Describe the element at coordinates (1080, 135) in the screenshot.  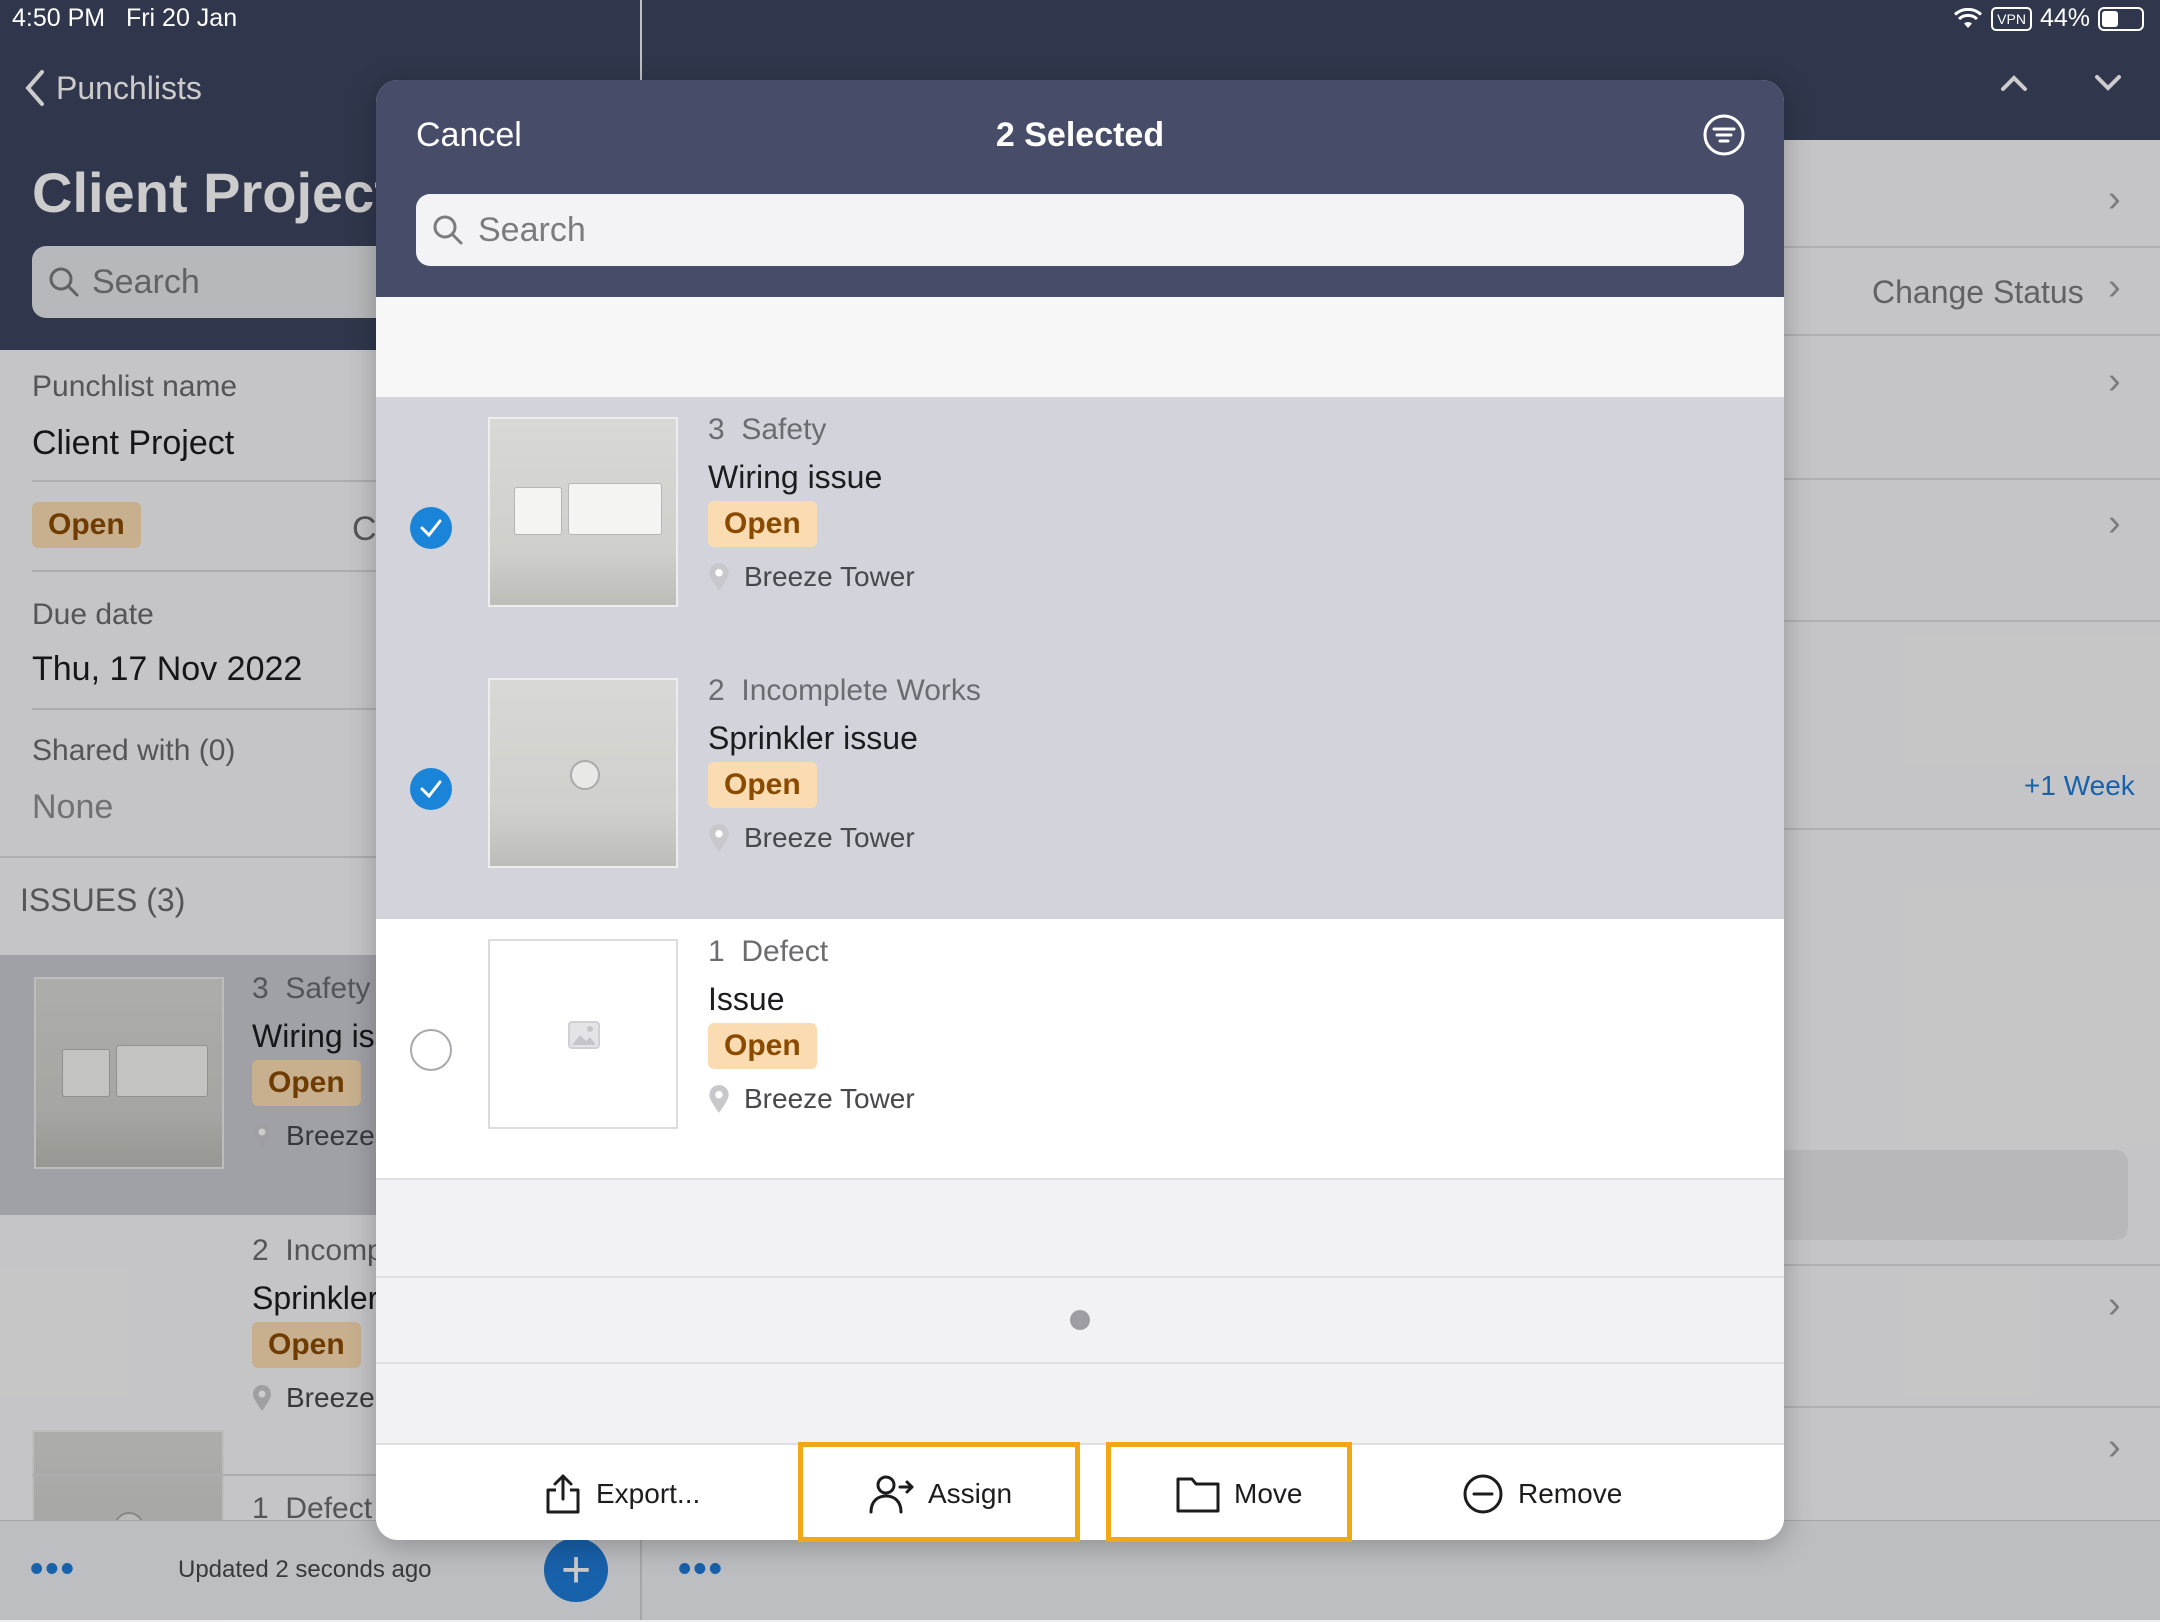
I see `modal-title: 2 Selected` at that location.